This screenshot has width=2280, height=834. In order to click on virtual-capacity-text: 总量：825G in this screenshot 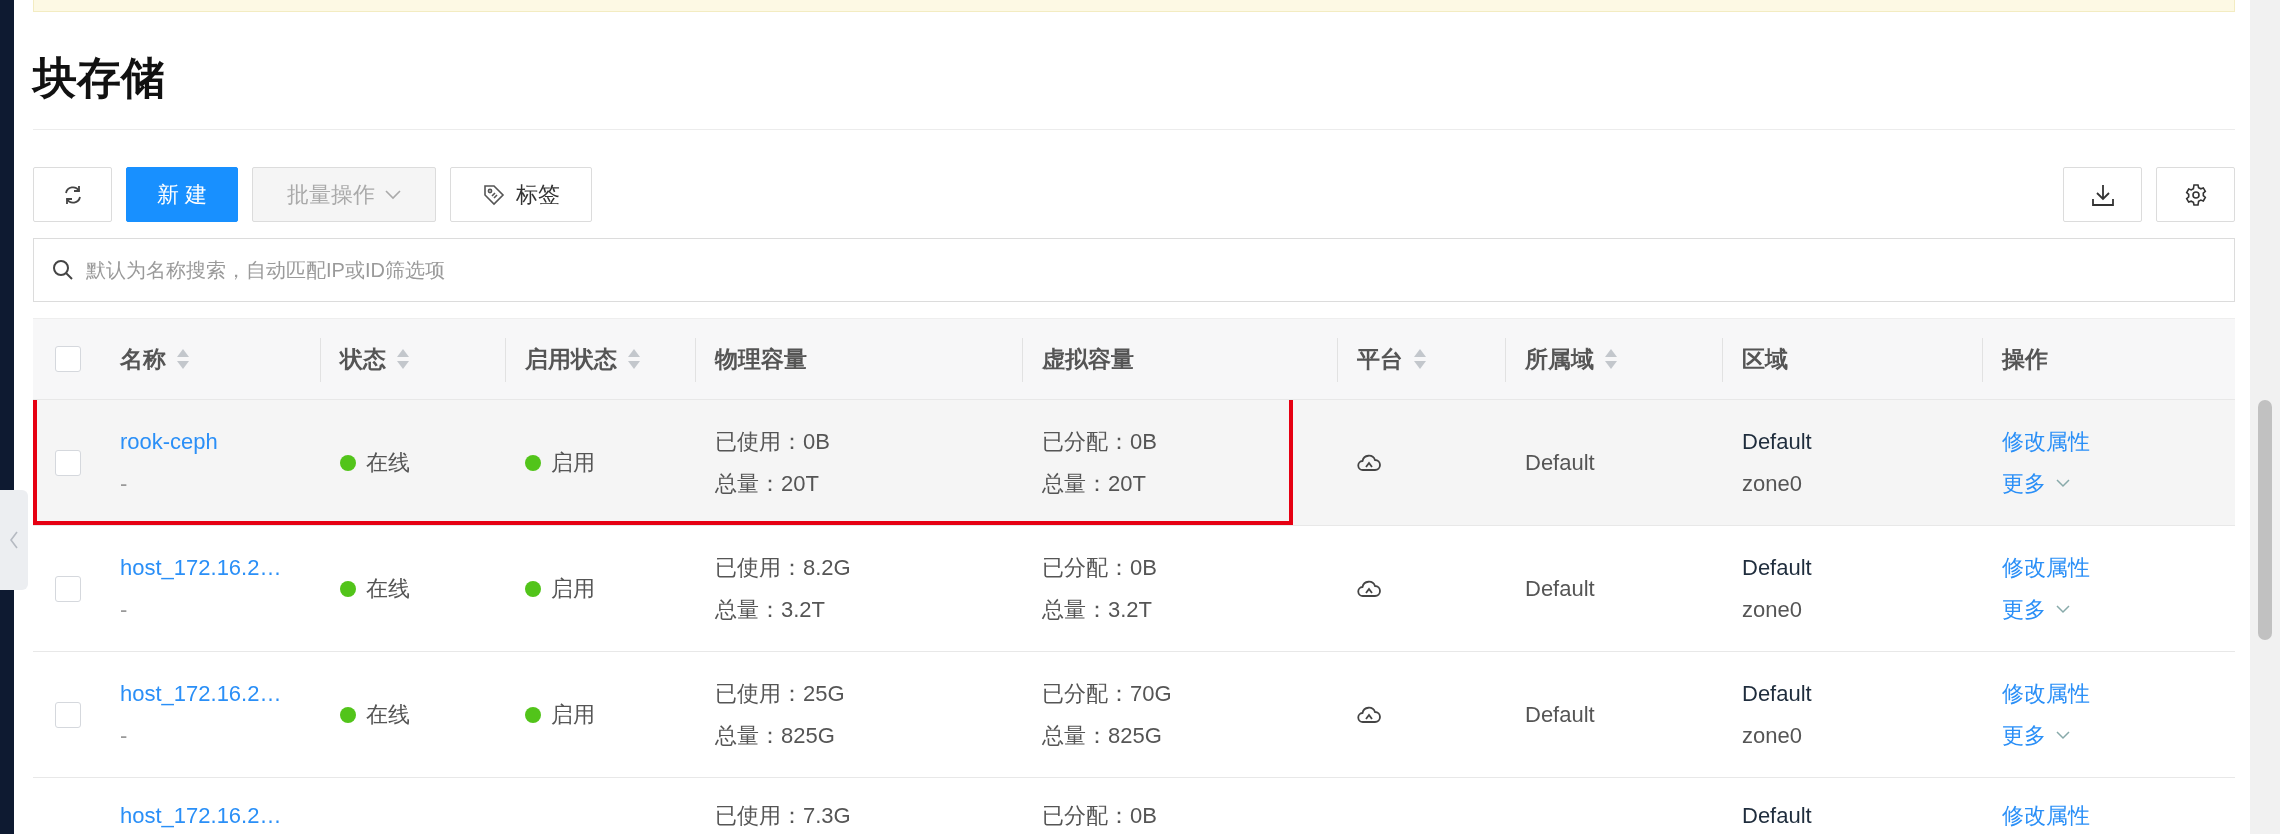, I will do `click(1102, 735)`.